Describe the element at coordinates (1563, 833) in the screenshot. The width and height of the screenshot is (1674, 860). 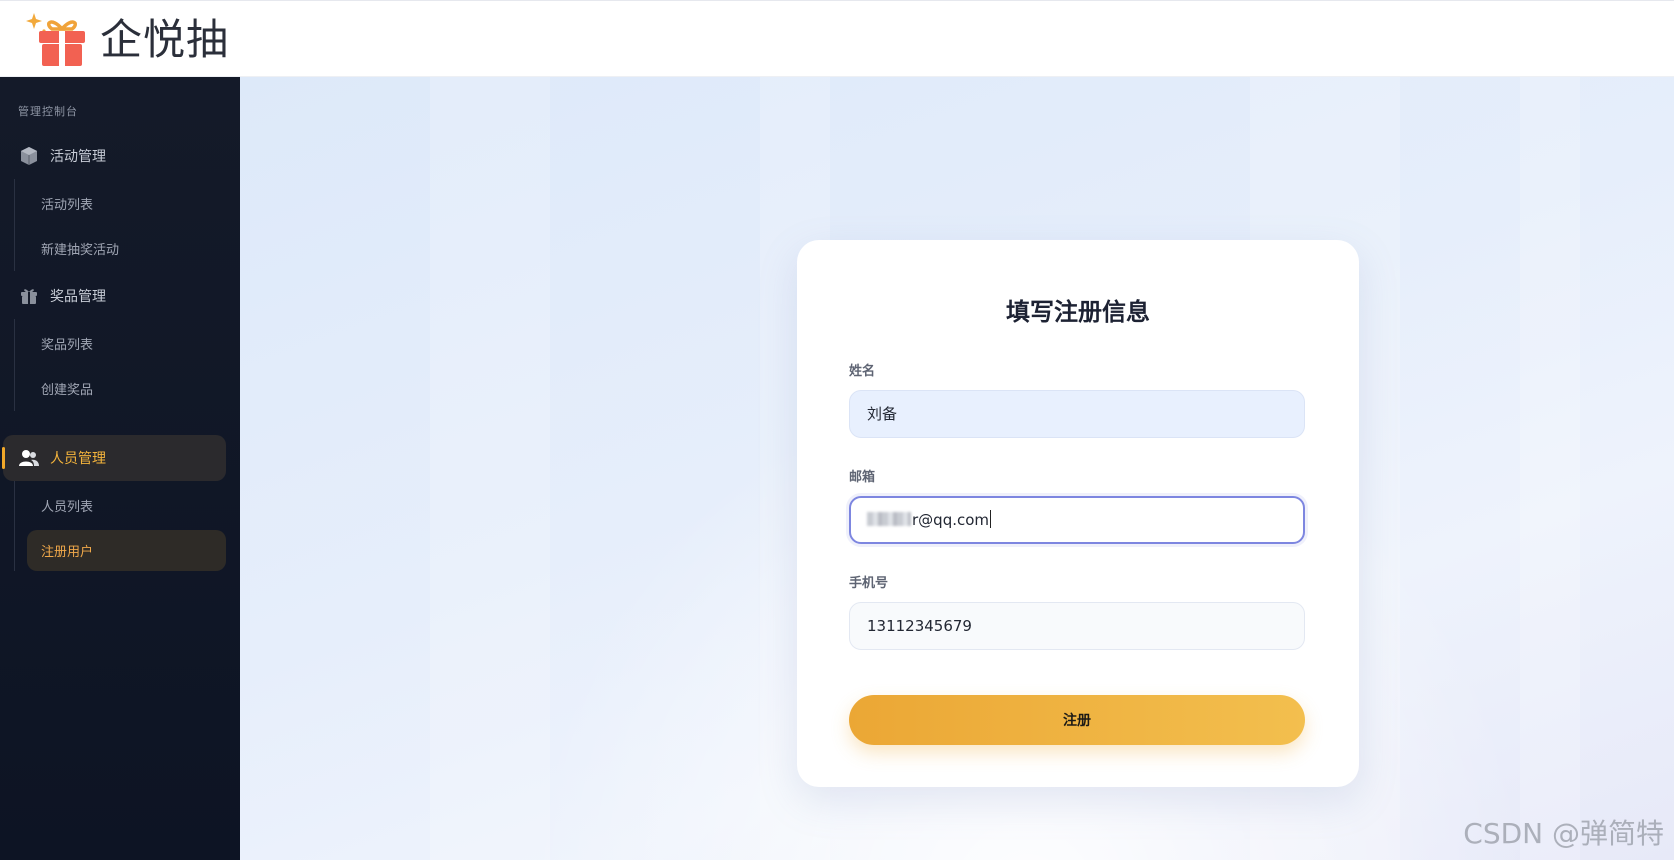
I see `watermark: CSDN @弹简特` at that location.